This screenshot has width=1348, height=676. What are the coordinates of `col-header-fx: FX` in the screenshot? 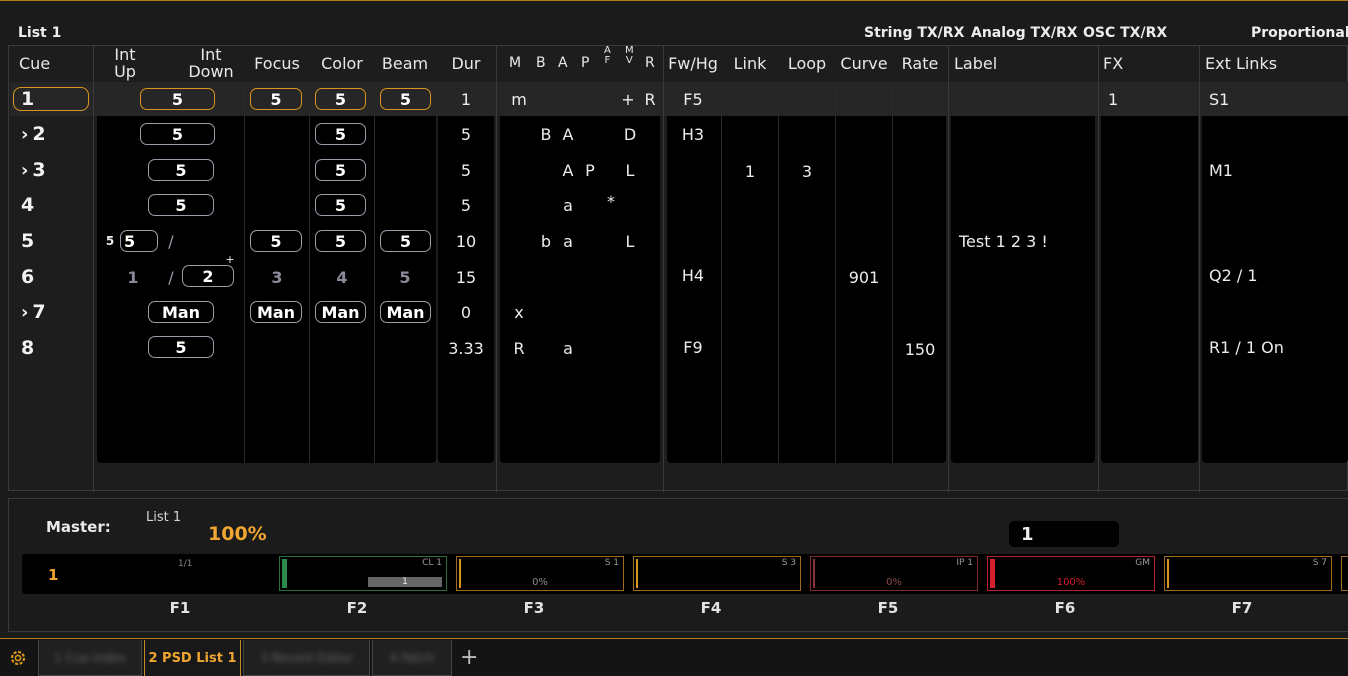 It's located at (1113, 63).